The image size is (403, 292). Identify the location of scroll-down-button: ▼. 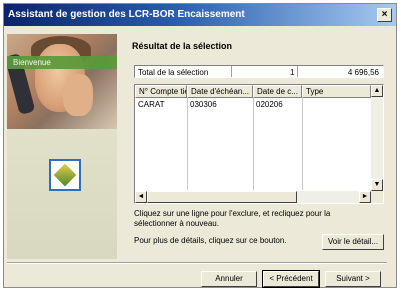
(377, 185).